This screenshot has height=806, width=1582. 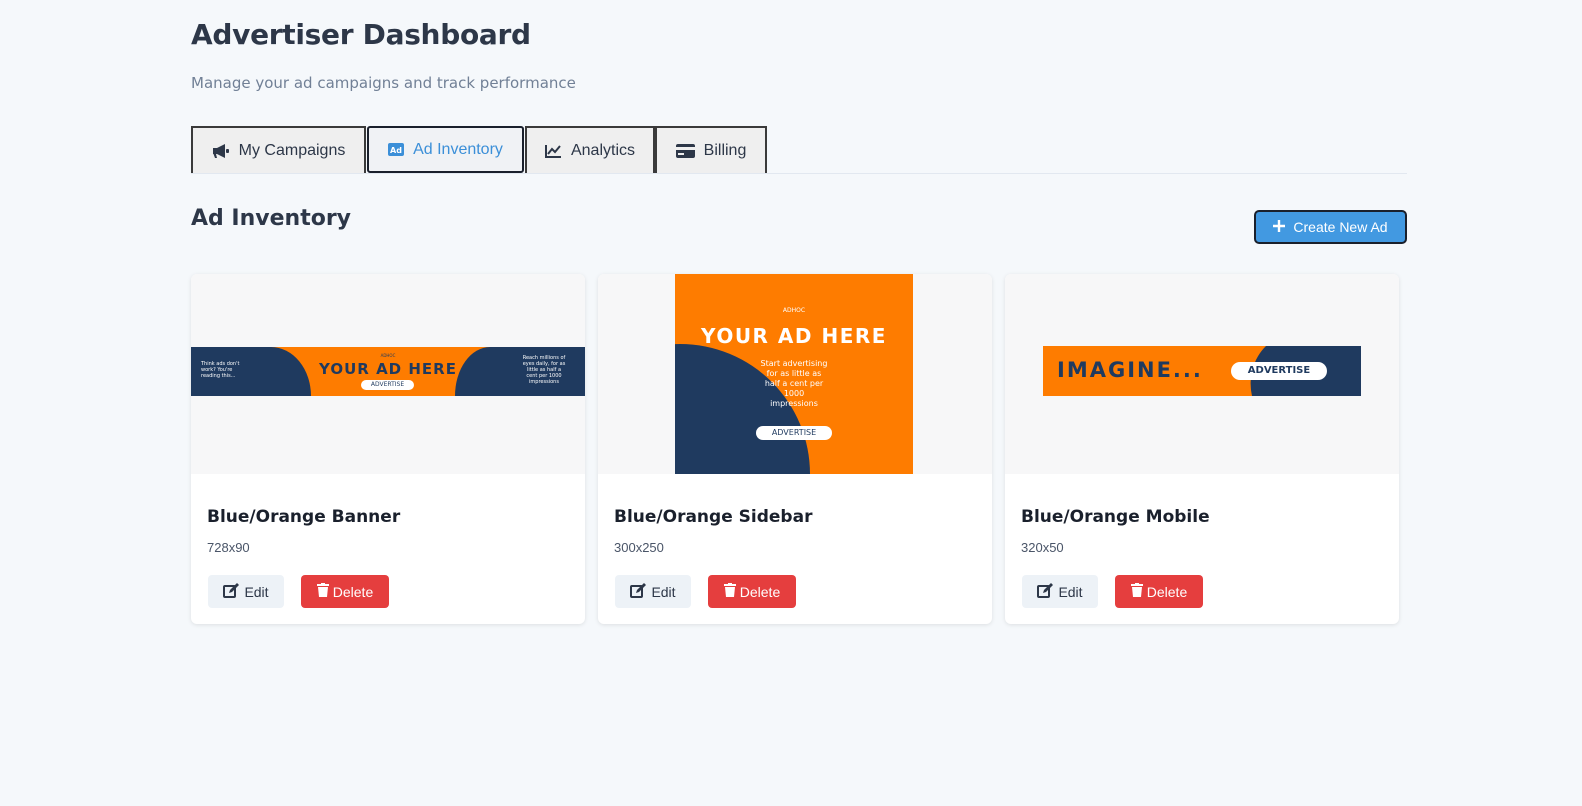 I want to click on banner-headline: YOUR AD HERE, so click(x=388, y=369).